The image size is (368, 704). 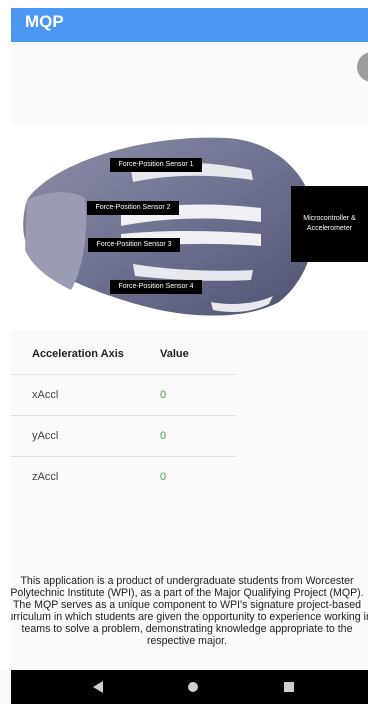 I want to click on home-icon, so click(x=193, y=687).